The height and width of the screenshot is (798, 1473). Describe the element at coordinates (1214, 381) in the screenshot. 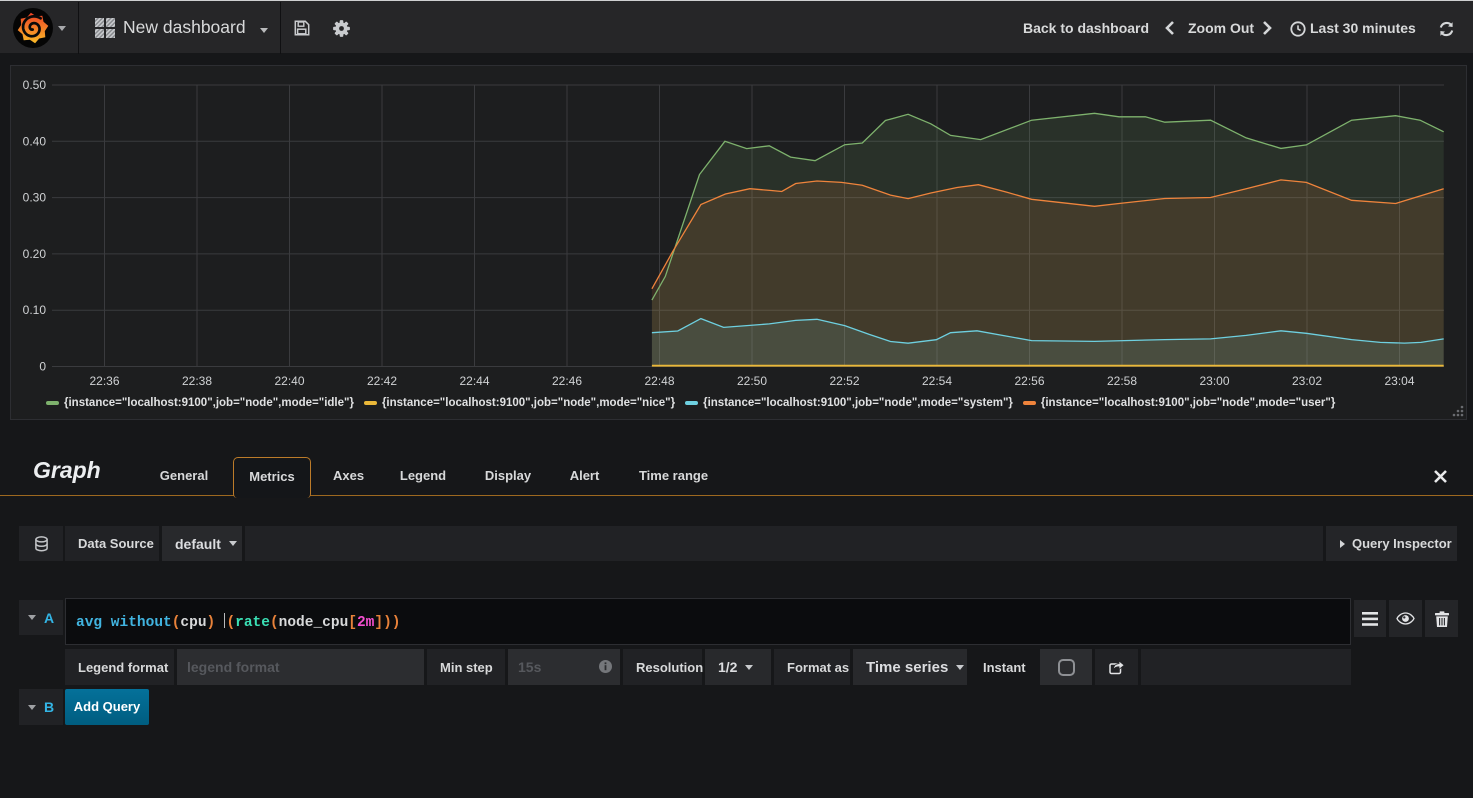

I see `svg-text: 23:00` at that location.